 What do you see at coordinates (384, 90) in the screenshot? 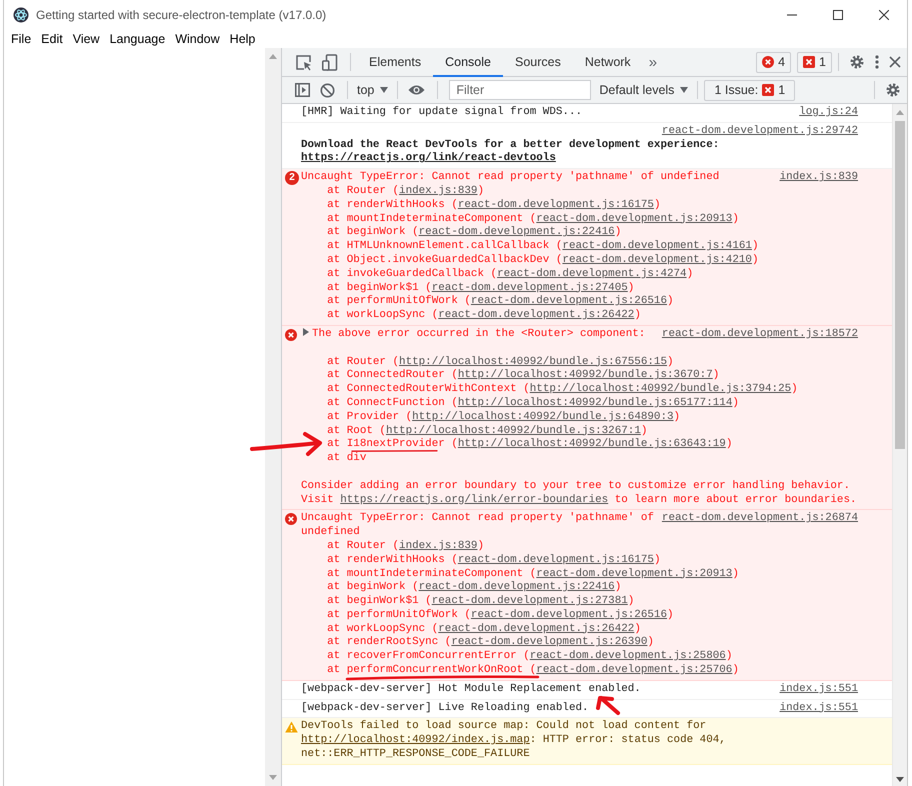
I see `caret-icon` at bounding box center [384, 90].